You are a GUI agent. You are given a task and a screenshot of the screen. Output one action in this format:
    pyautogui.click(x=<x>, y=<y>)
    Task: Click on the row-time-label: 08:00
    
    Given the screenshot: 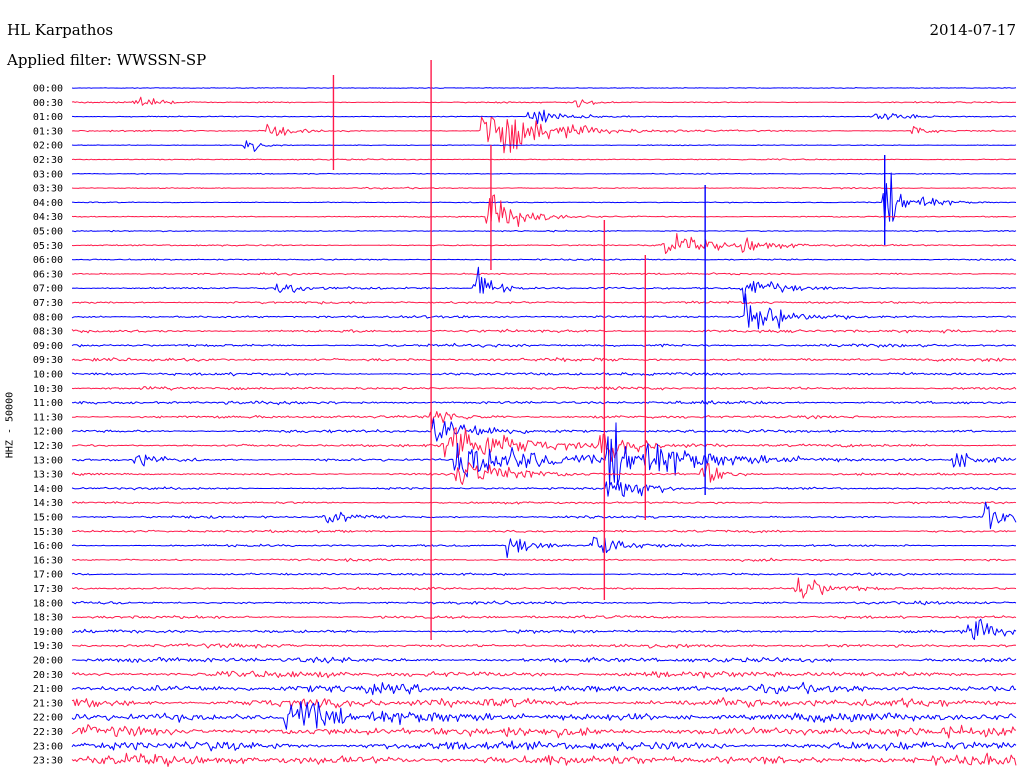 What is the action you would take?
    pyautogui.click(x=48, y=317)
    